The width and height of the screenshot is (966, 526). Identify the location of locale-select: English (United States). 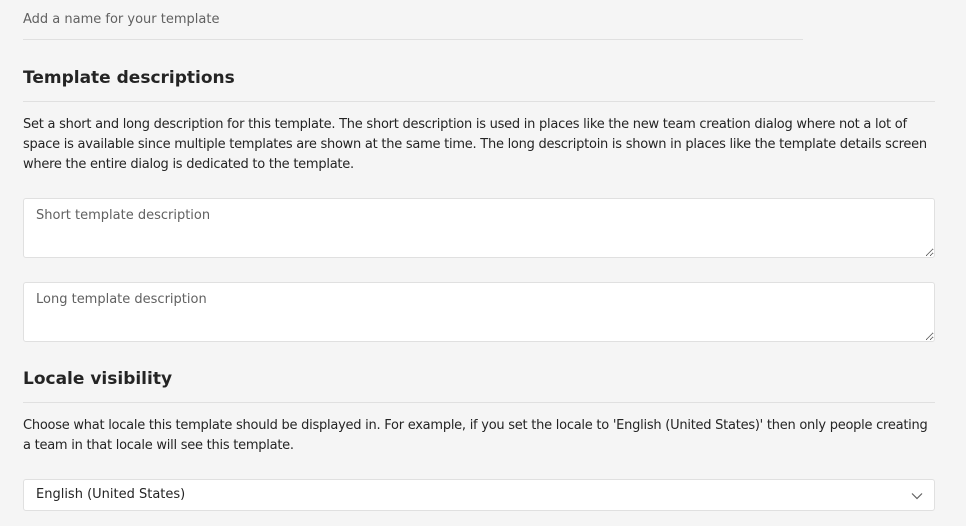
(479, 495).